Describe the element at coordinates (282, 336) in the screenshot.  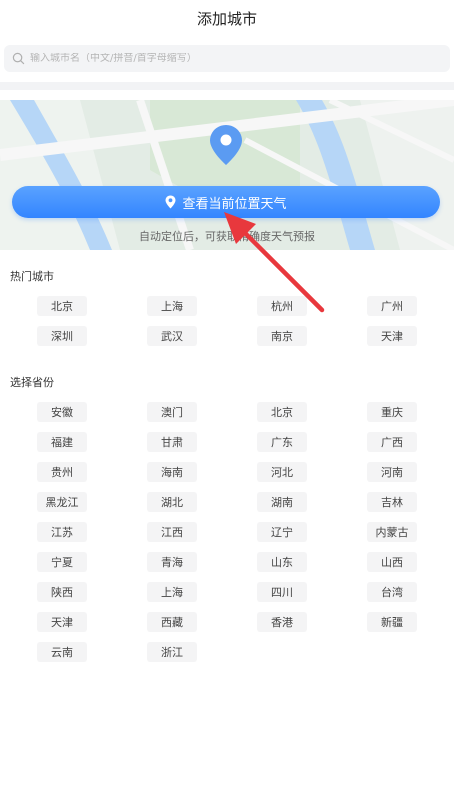
I see `city-chip: 南京` at that location.